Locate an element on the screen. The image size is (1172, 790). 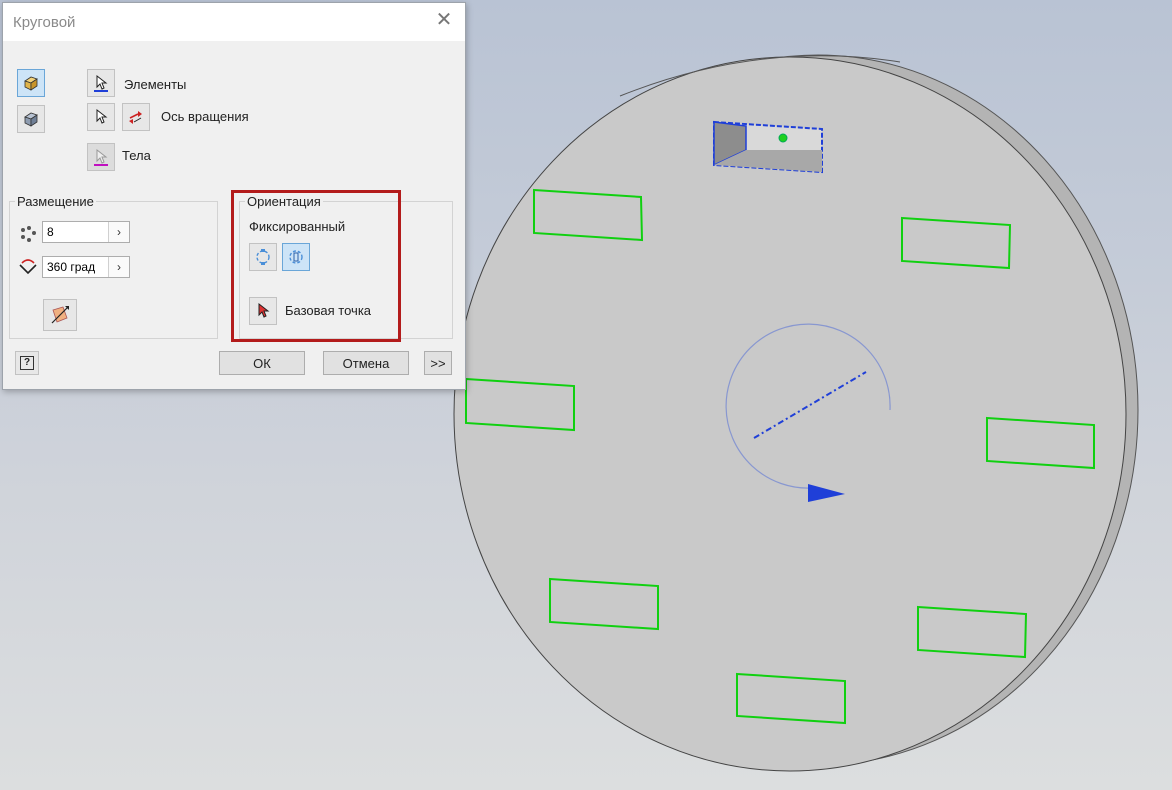
close-icon: ✕ is located at coordinates (444, 20).